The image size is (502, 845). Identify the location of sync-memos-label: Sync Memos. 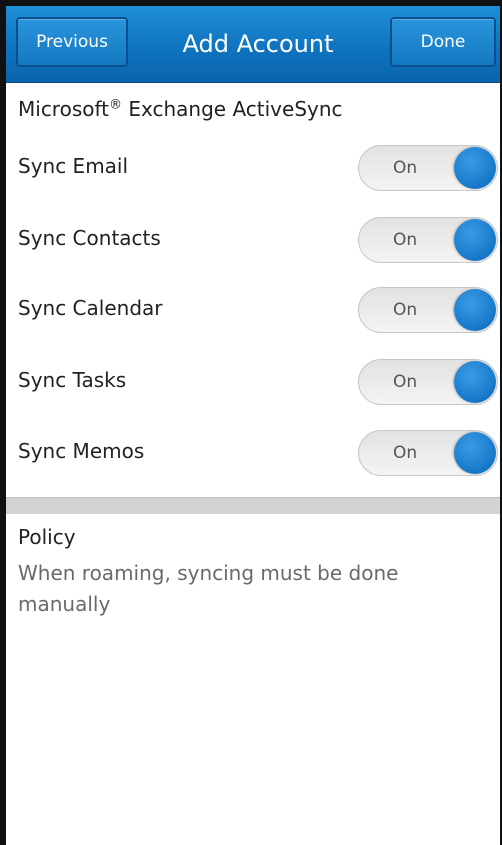
(81, 451).